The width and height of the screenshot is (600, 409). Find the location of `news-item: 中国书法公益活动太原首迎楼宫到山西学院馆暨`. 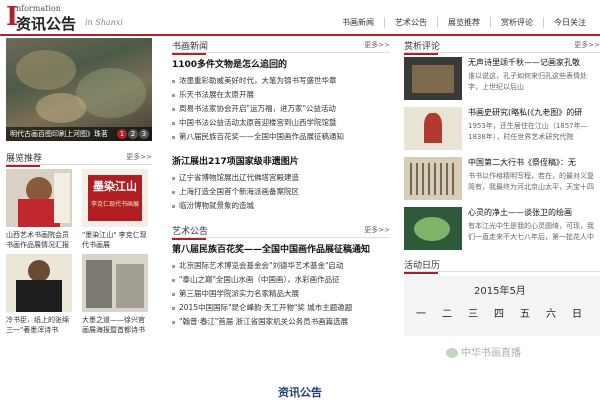

news-item: 中国书法公益活动太原首迎楼宫到山西学院馆暨 is located at coordinates (281, 123).